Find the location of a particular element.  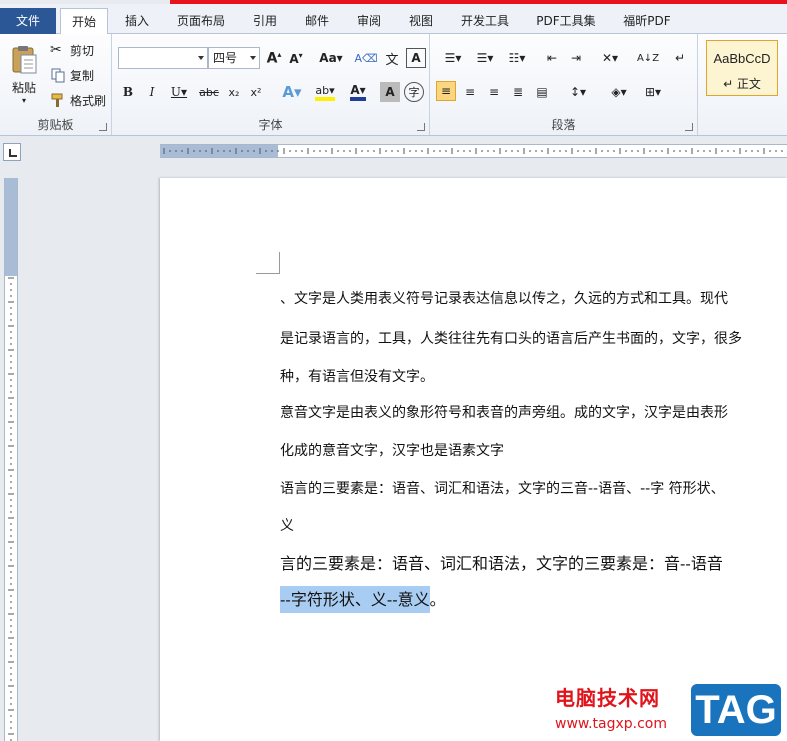

line-spacing-icon: ↕▾ is located at coordinates (578, 92).